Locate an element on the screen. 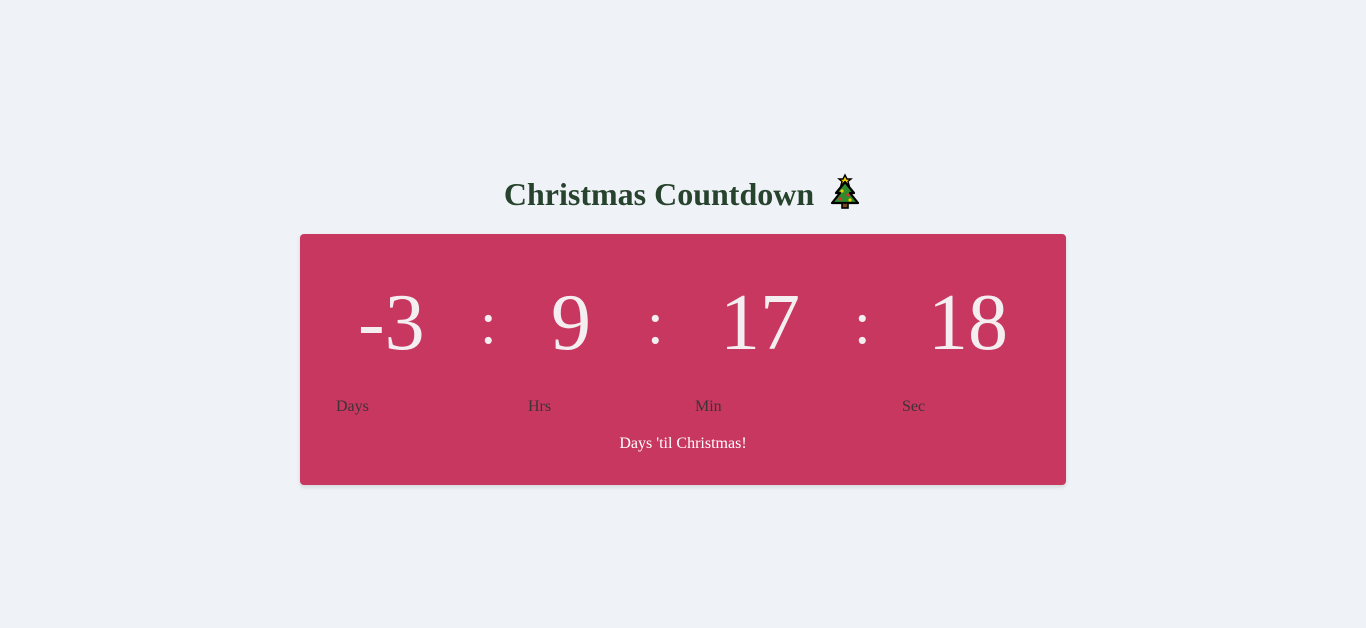 This screenshot has height=628, width=1366. minutes-value: 17 is located at coordinates (760, 323).